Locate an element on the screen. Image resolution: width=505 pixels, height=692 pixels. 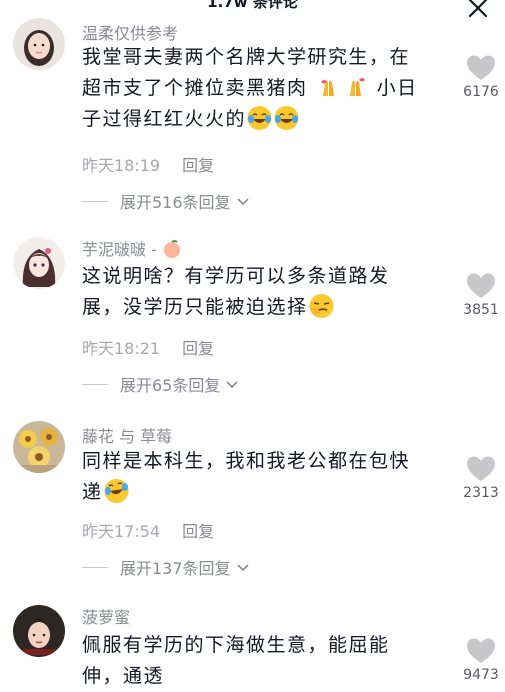
close-button is located at coordinates (478, 9).